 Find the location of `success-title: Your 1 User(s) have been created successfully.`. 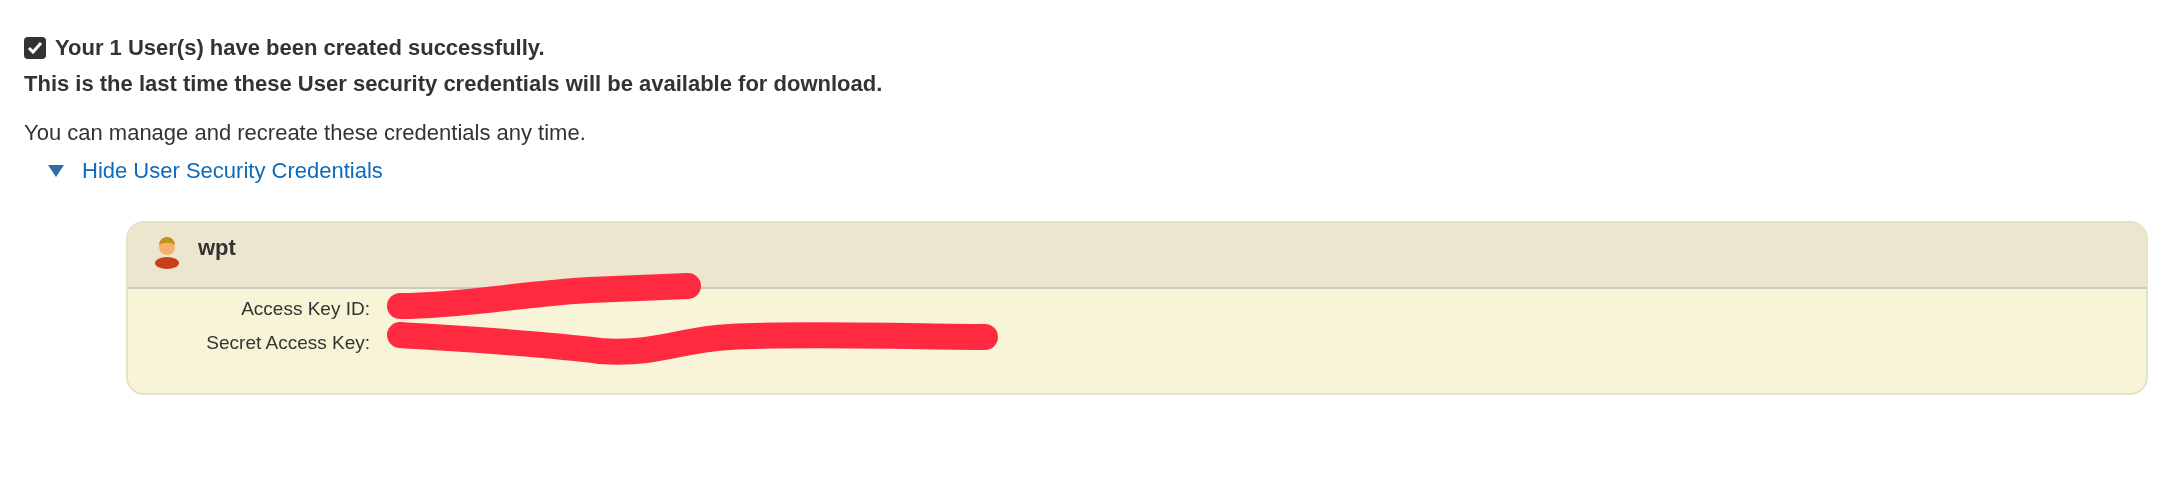

success-title: Your 1 User(s) have been created successfully. is located at coordinates (300, 48).